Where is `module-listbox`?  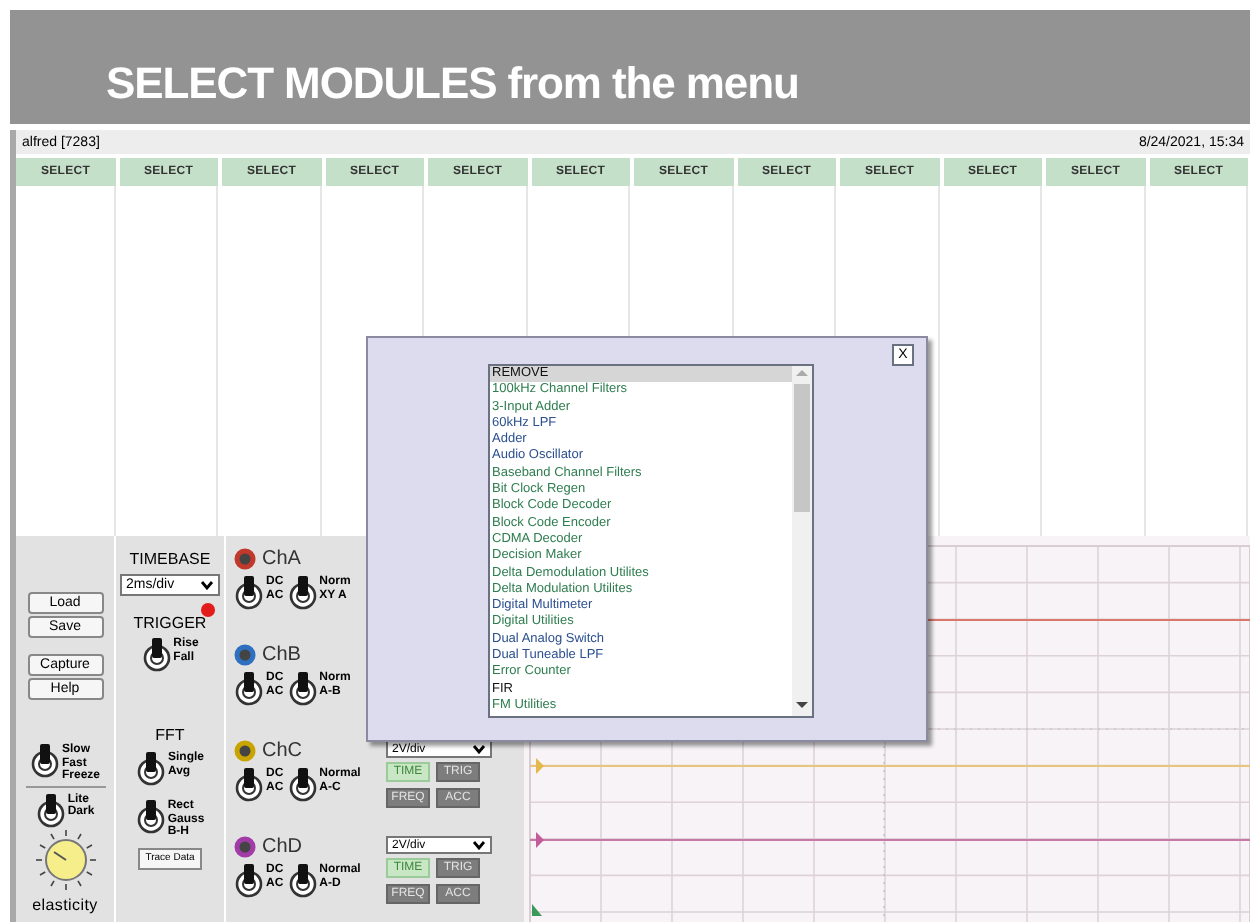
module-listbox is located at coordinates (651, 541).